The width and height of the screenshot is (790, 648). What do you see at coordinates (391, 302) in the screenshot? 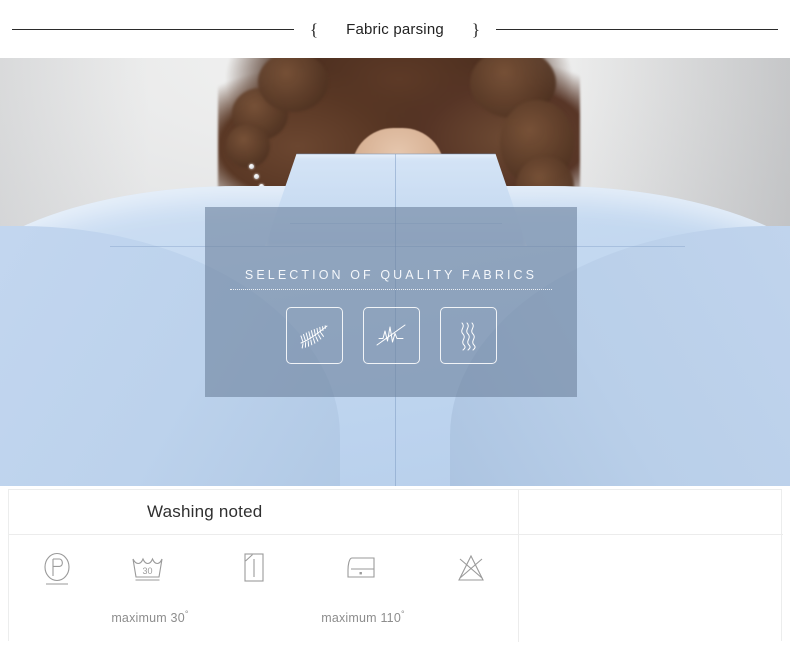
I see `fabric-overlay-panel: SELECTION OF QUALITY FABRICS` at bounding box center [391, 302].